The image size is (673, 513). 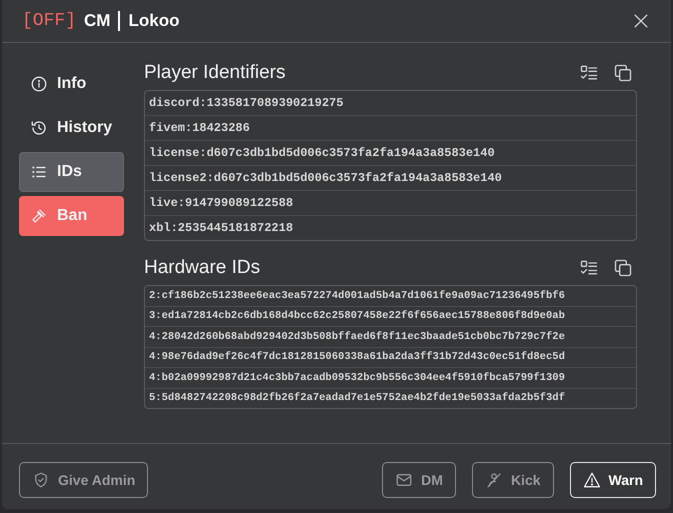 What do you see at coordinates (71, 84) in the screenshot?
I see `nav-tab: Info` at bounding box center [71, 84].